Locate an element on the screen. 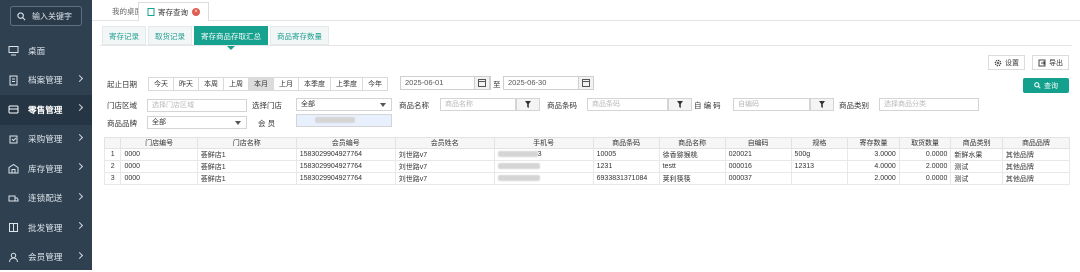  tab-pickup-records: 取货记录 is located at coordinates (170, 35).